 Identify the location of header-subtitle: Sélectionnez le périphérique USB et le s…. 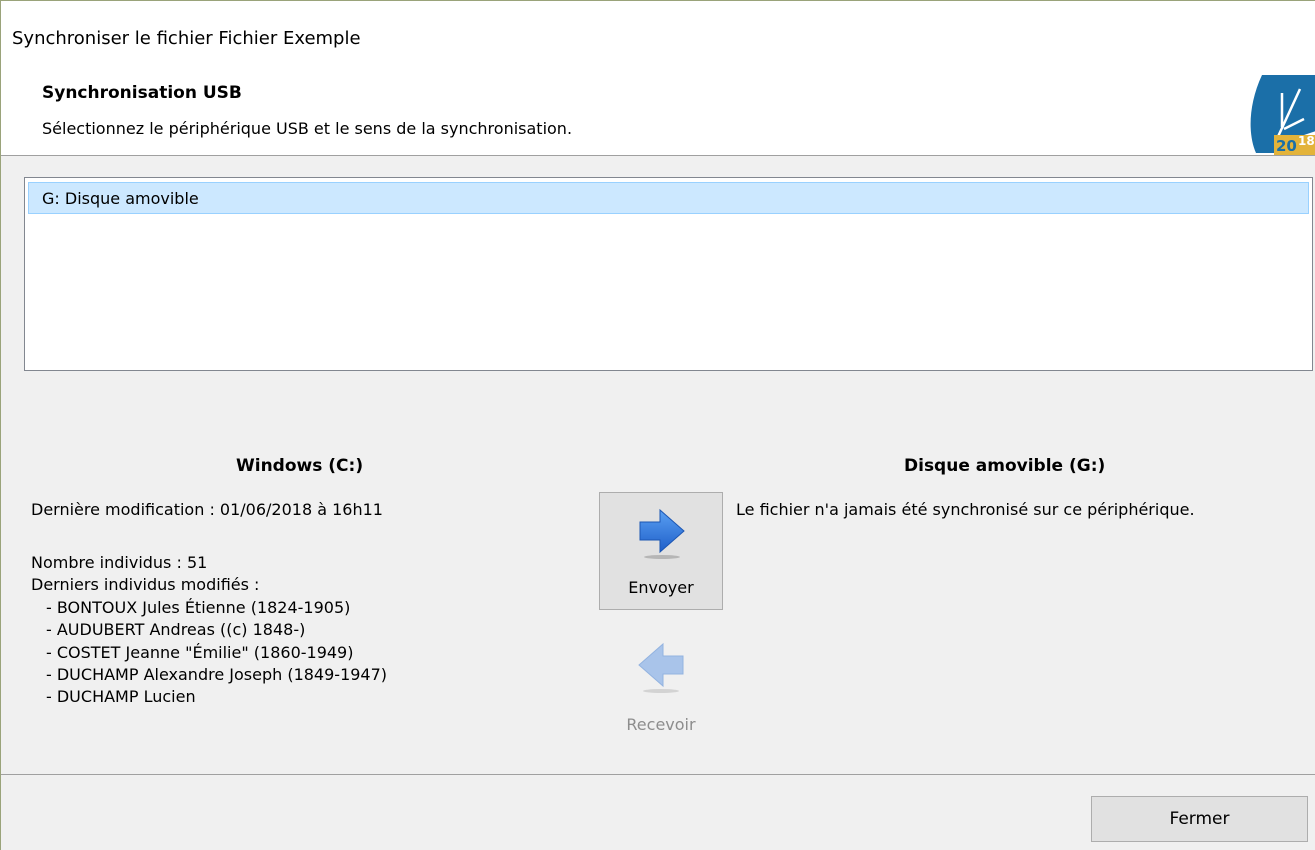
(307, 128).